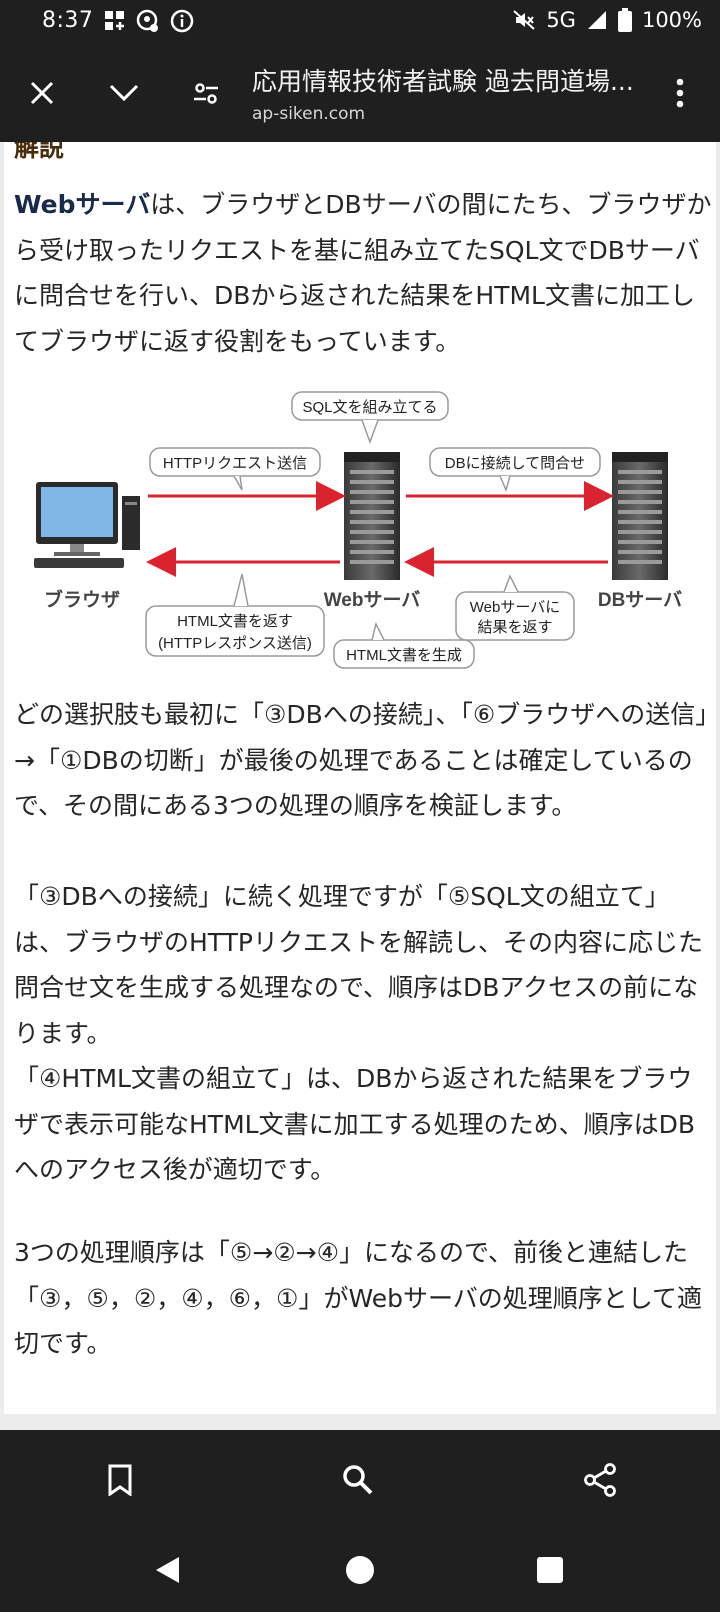 This screenshot has height=1612, width=720. I want to click on search-button, so click(358, 1480).